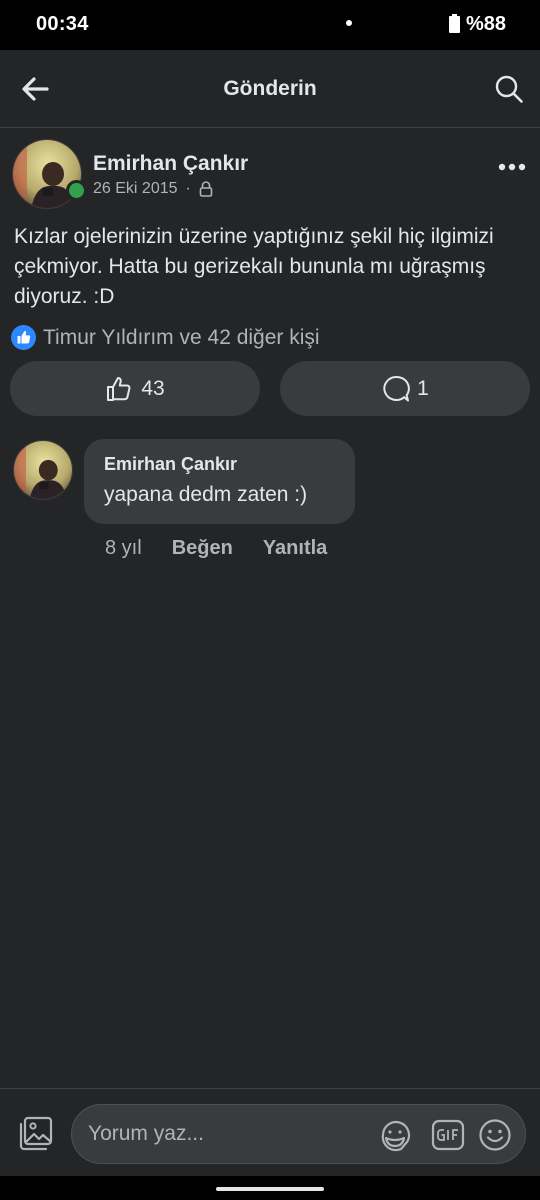 The height and width of the screenshot is (1200, 540). Describe the element at coordinates (295, 548) in the screenshot. I see `comment-reply-button: Yanıtla` at that location.